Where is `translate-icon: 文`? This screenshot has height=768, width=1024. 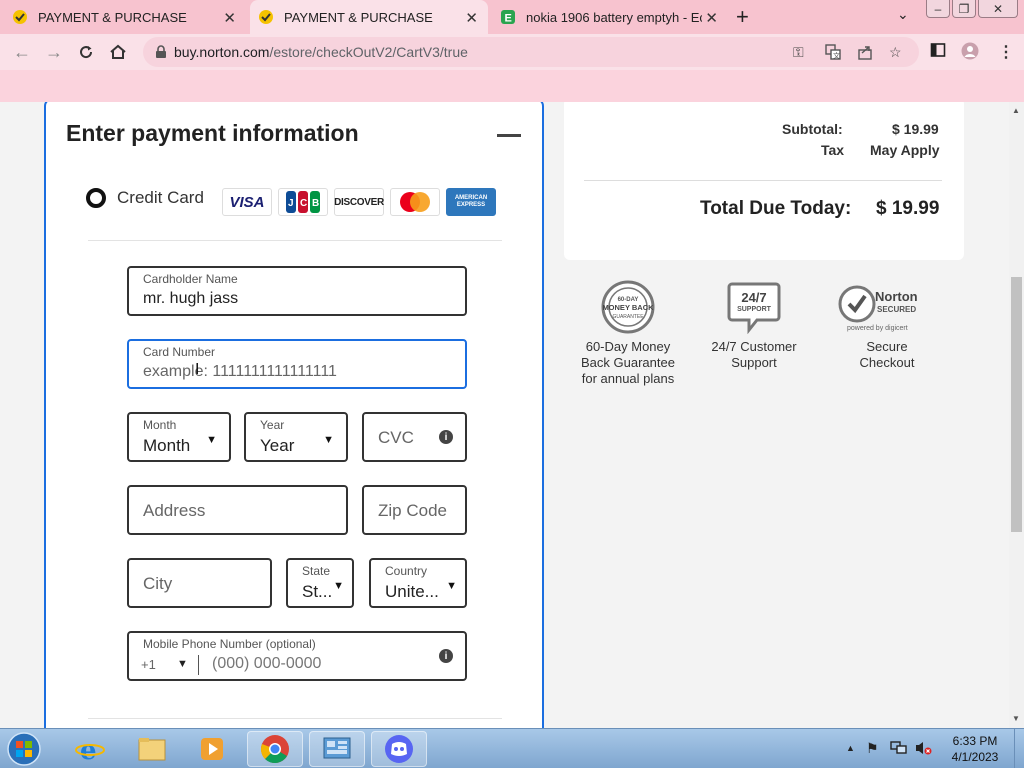
translate-icon: 文 is located at coordinates (833, 53).